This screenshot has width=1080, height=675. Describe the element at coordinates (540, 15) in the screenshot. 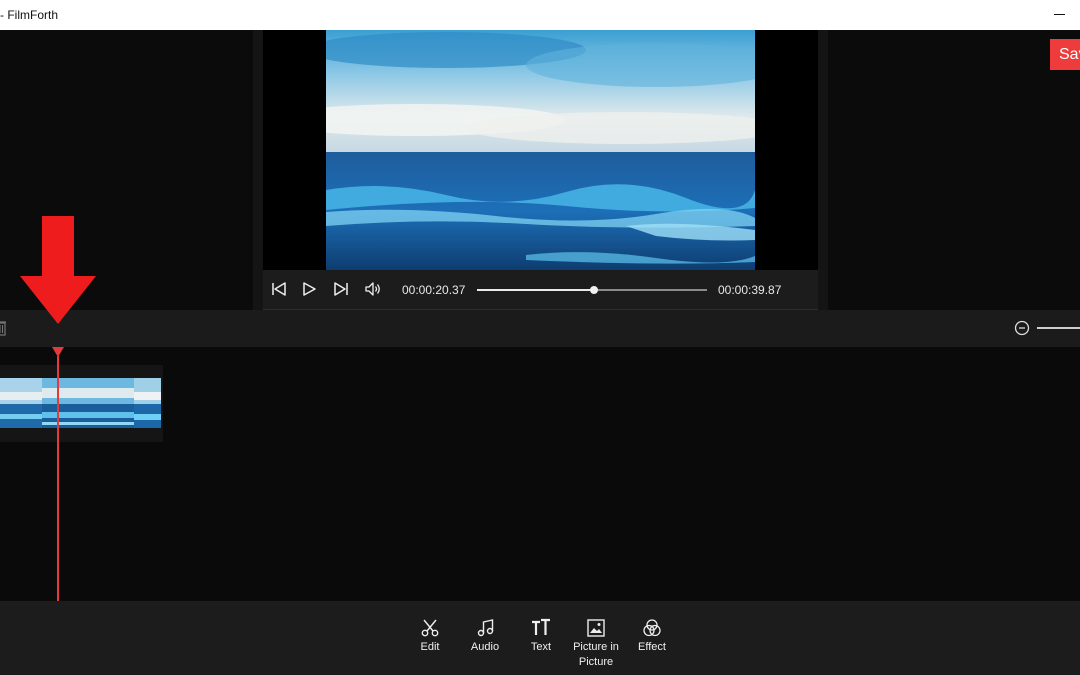

I see `title-bar: - FilmForth` at that location.